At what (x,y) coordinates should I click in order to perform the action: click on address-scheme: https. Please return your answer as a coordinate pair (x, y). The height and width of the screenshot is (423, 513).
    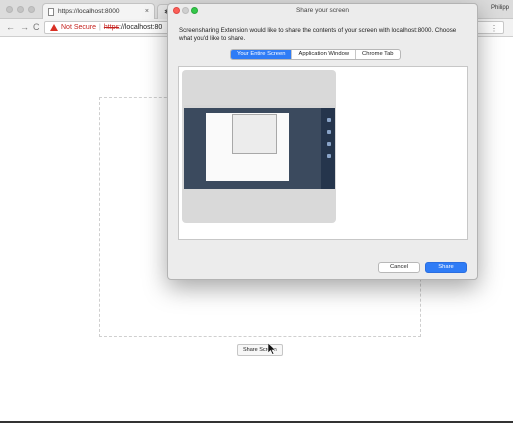
    Looking at the image, I should click on (111, 27).